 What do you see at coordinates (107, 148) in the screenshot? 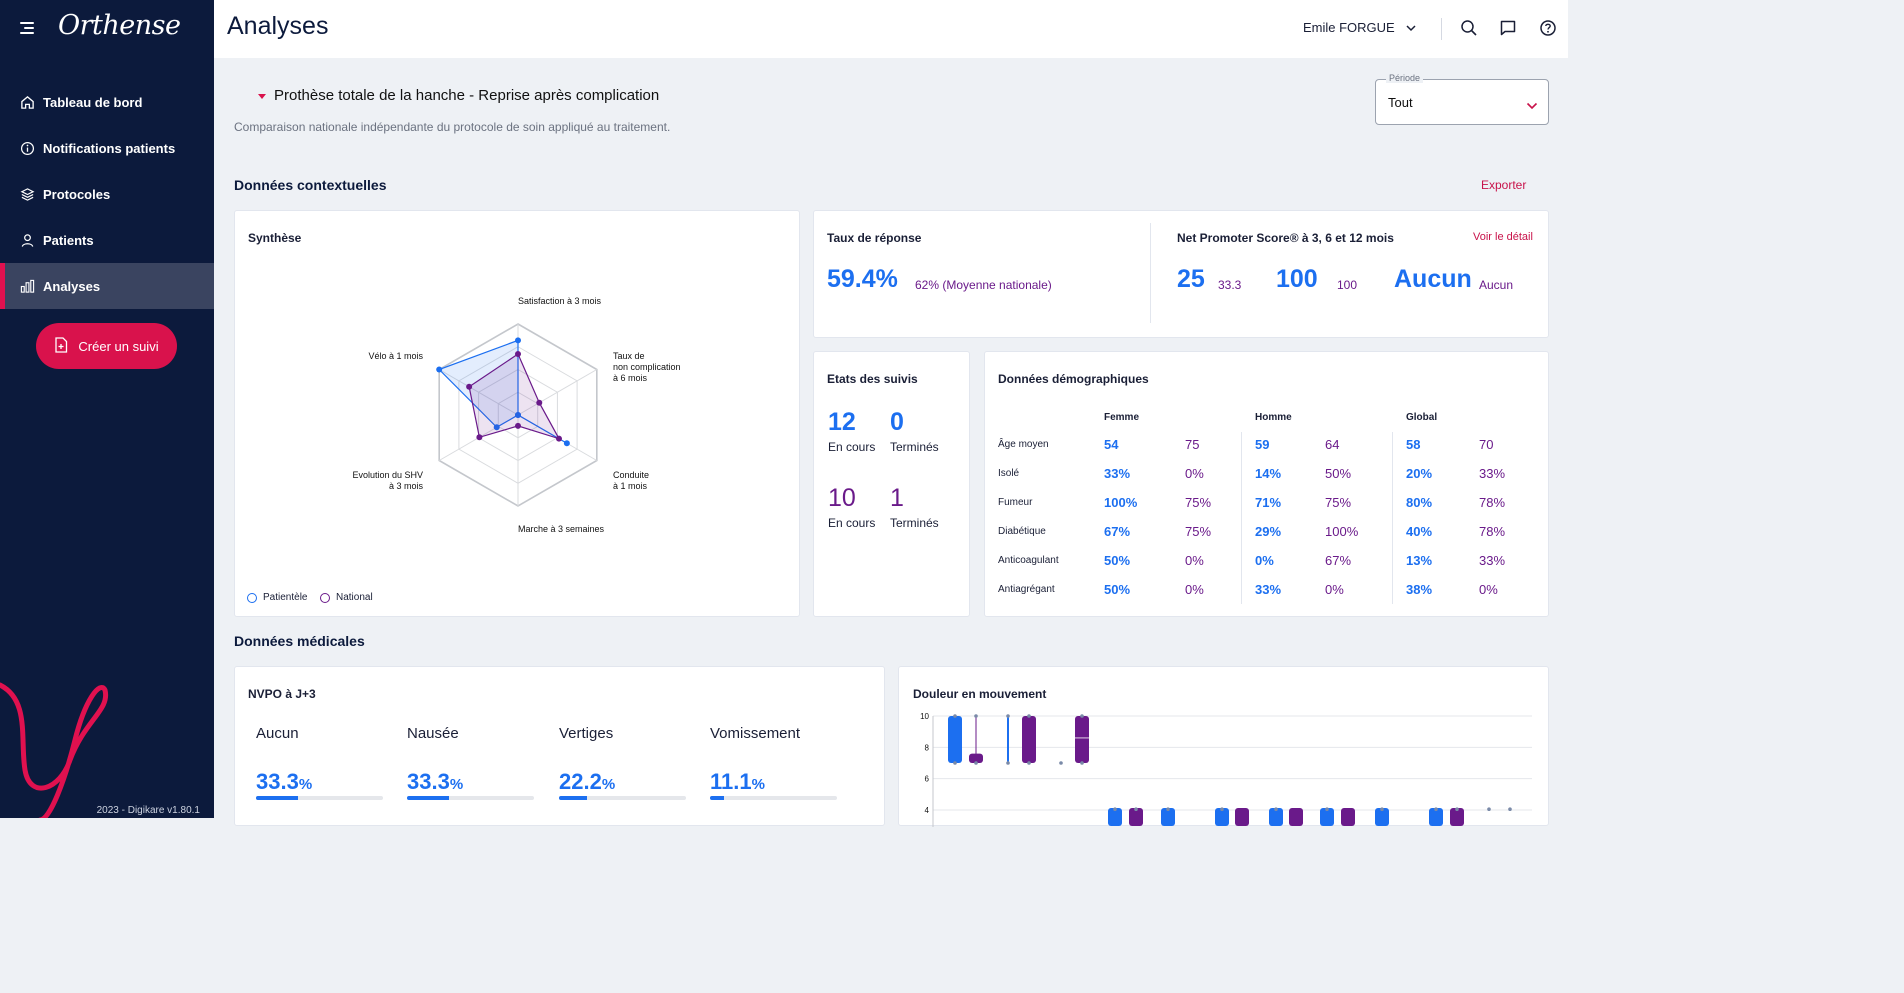
I see `sidebar-item-notifications: Notifications patients` at bounding box center [107, 148].